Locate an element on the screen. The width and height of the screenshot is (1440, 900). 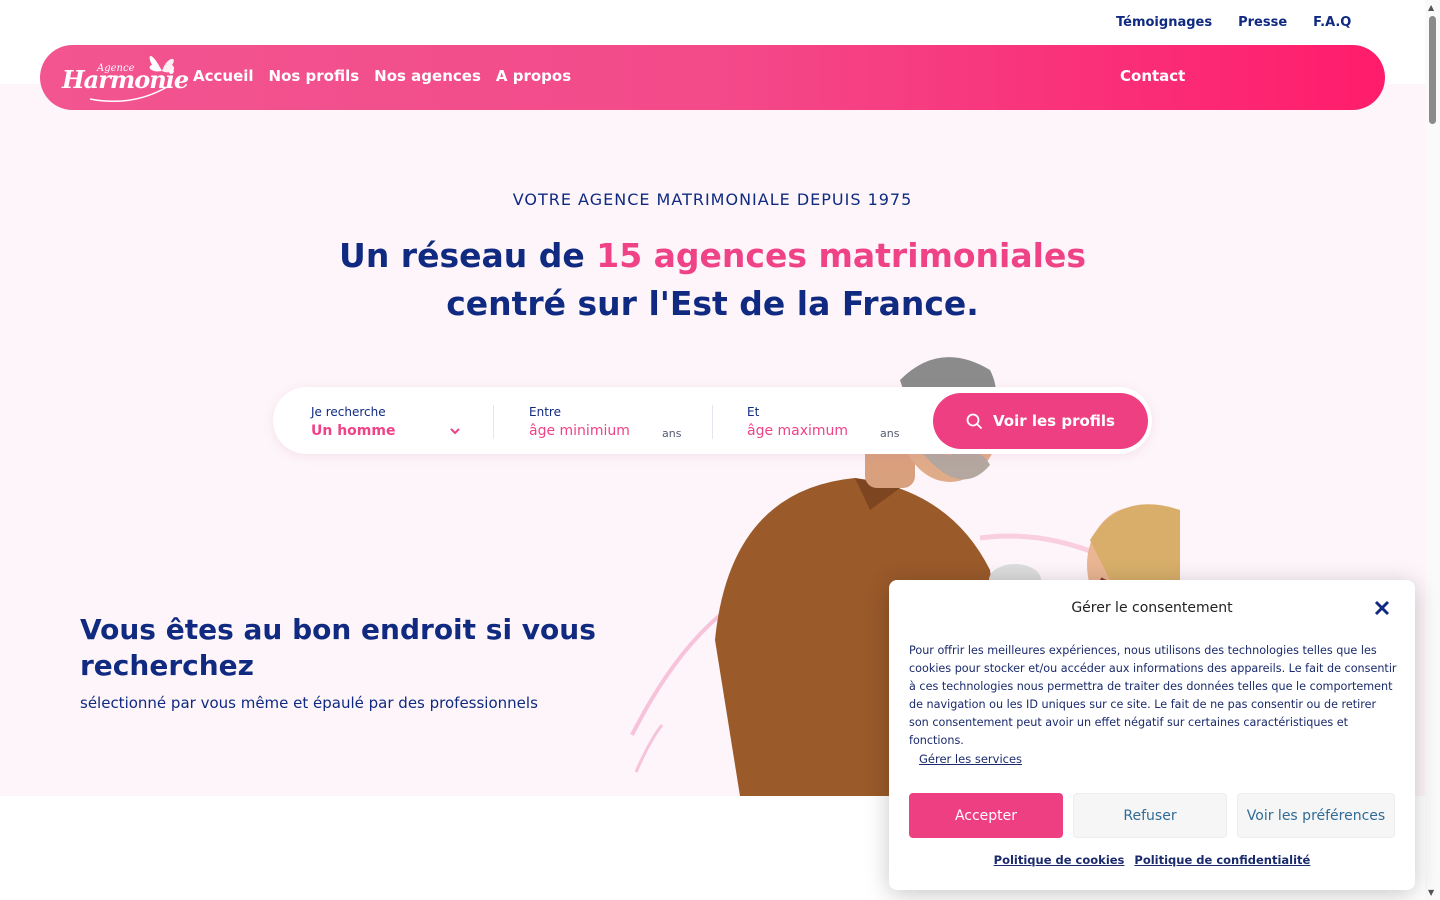
chevron-down-icon is located at coordinates (455, 431).